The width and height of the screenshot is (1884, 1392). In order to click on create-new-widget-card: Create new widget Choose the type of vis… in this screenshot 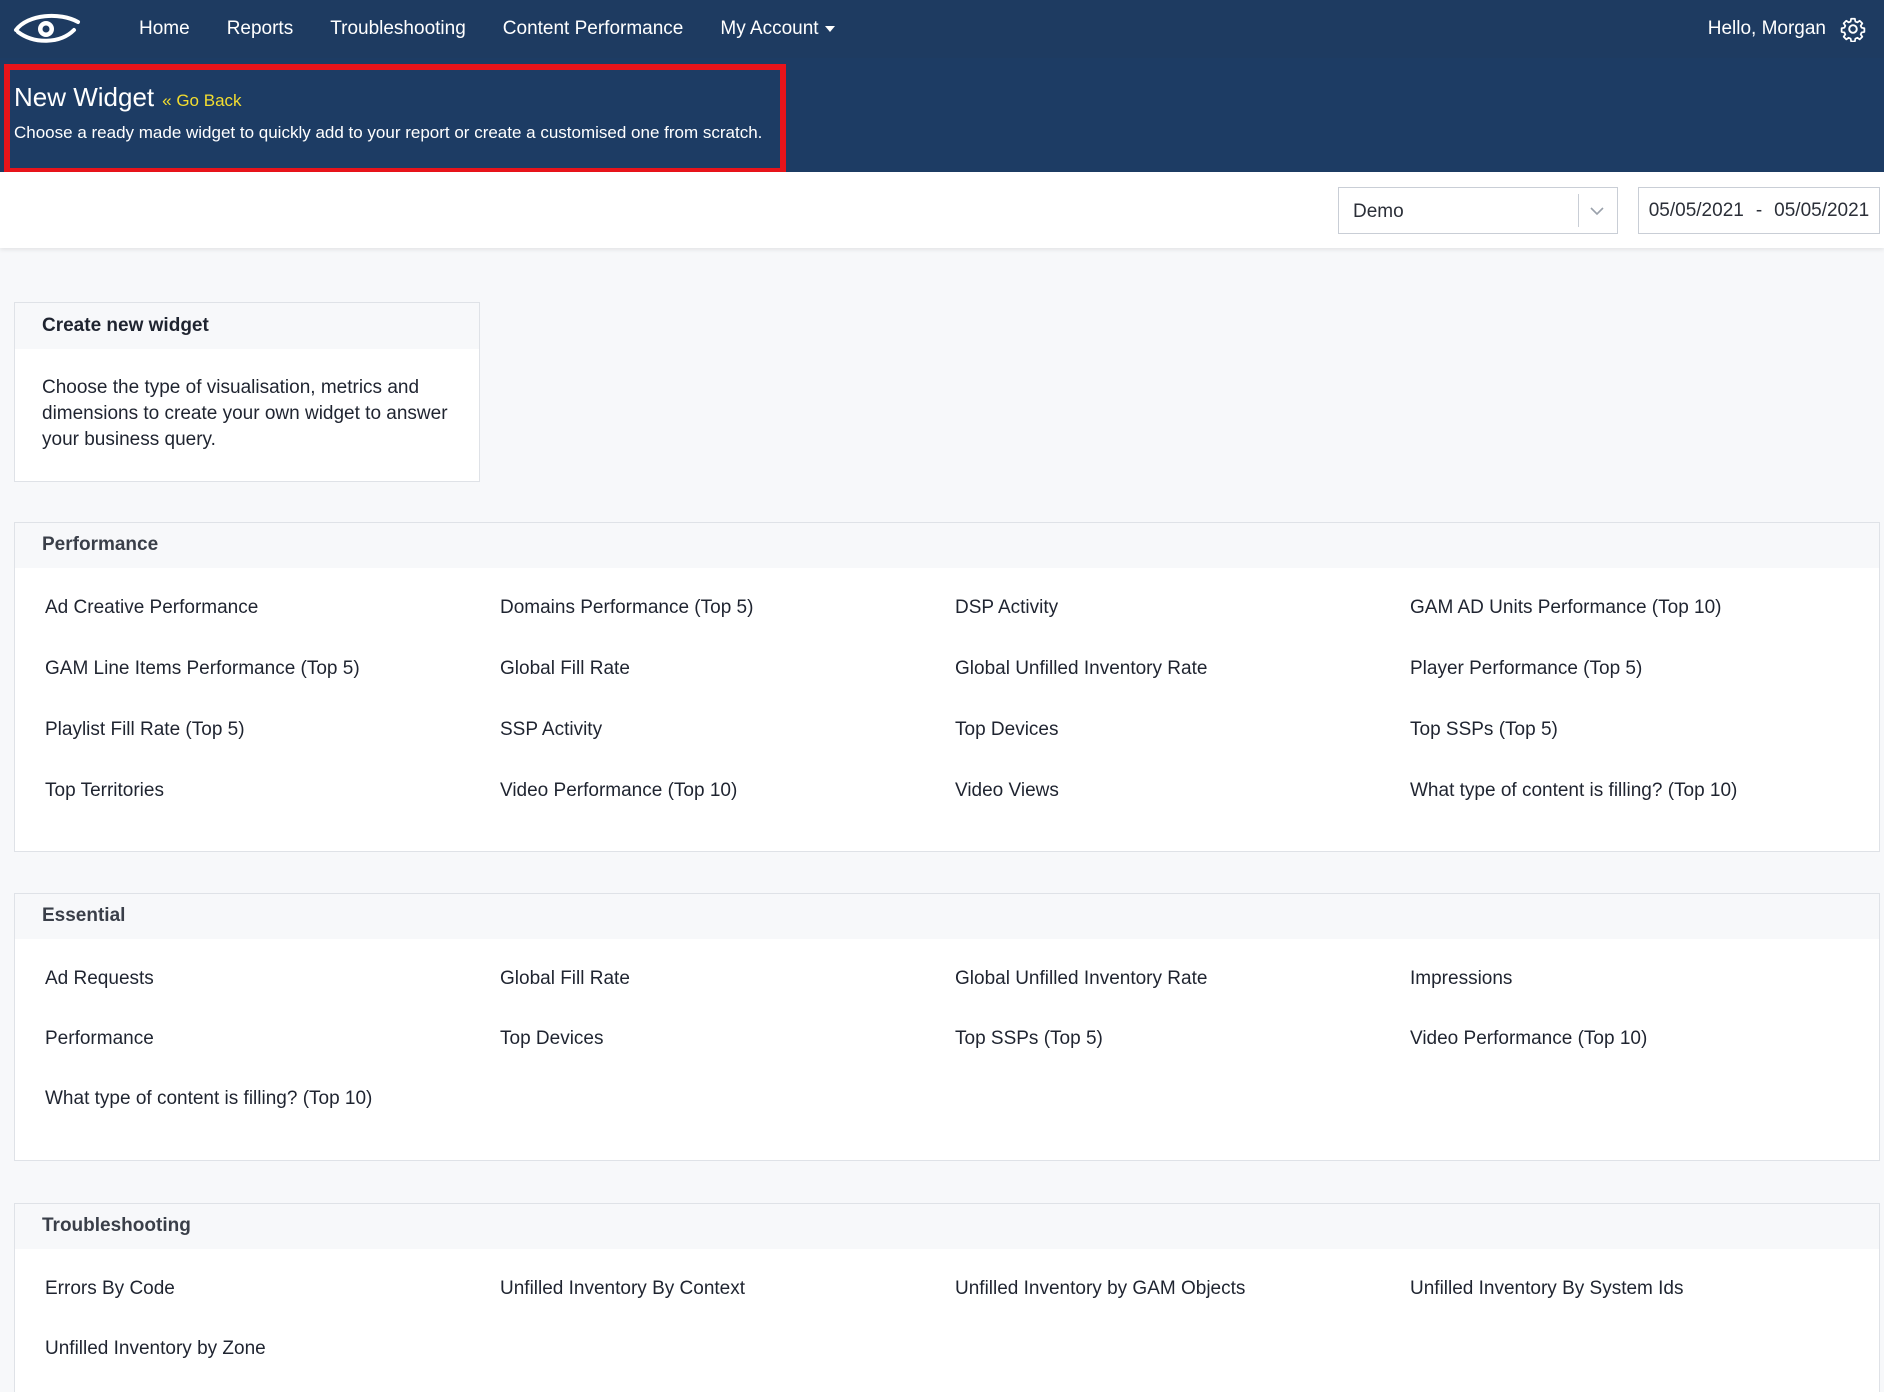, I will do `click(247, 392)`.